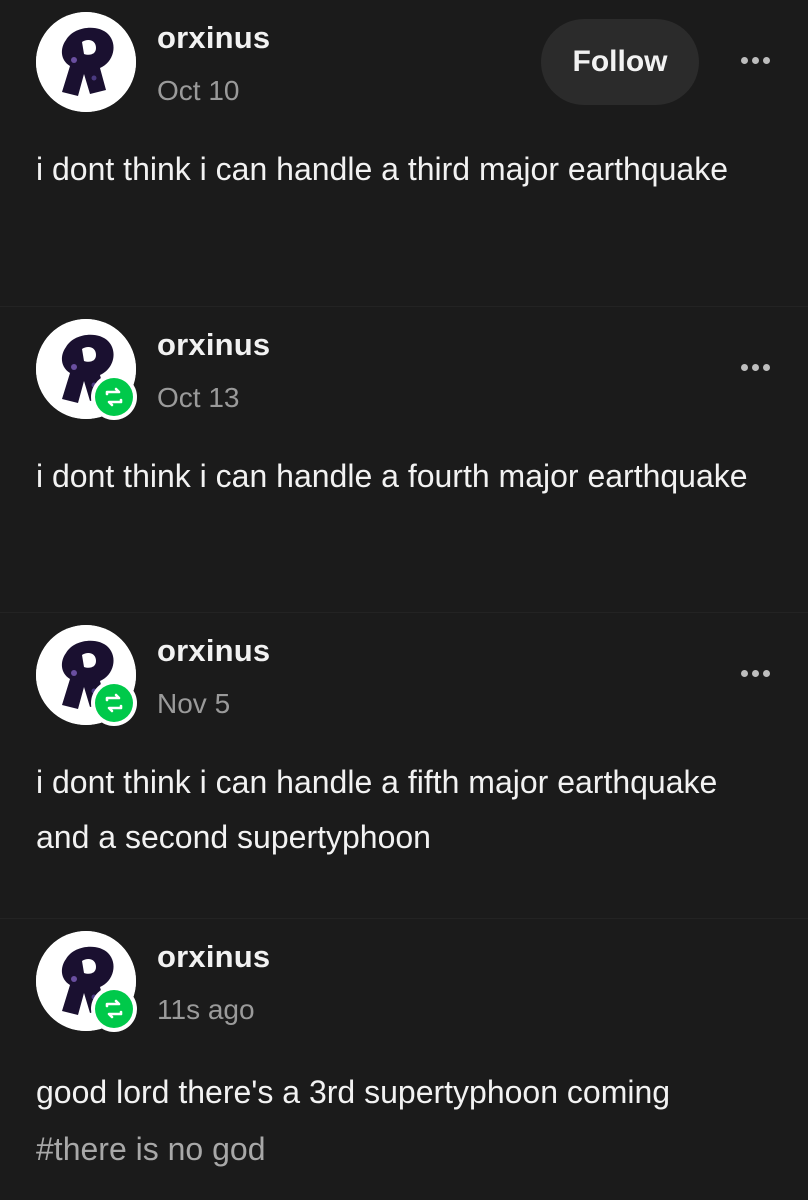 The height and width of the screenshot is (1200, 808). I want to click on avatar-image, so click(86, 62).